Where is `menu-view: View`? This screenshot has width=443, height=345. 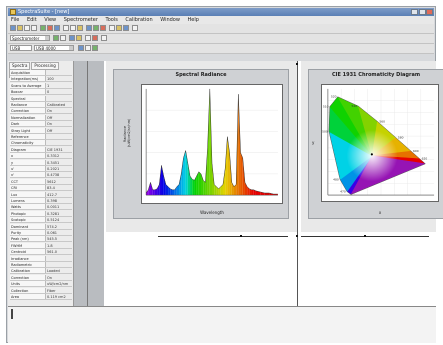 menu-view: View is located at coordinates (50, 20).